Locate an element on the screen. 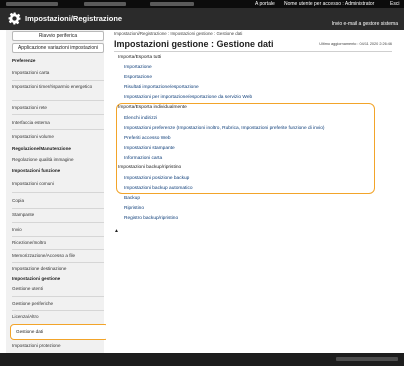  link-import: Importazione is located at coordinates (138, 67).